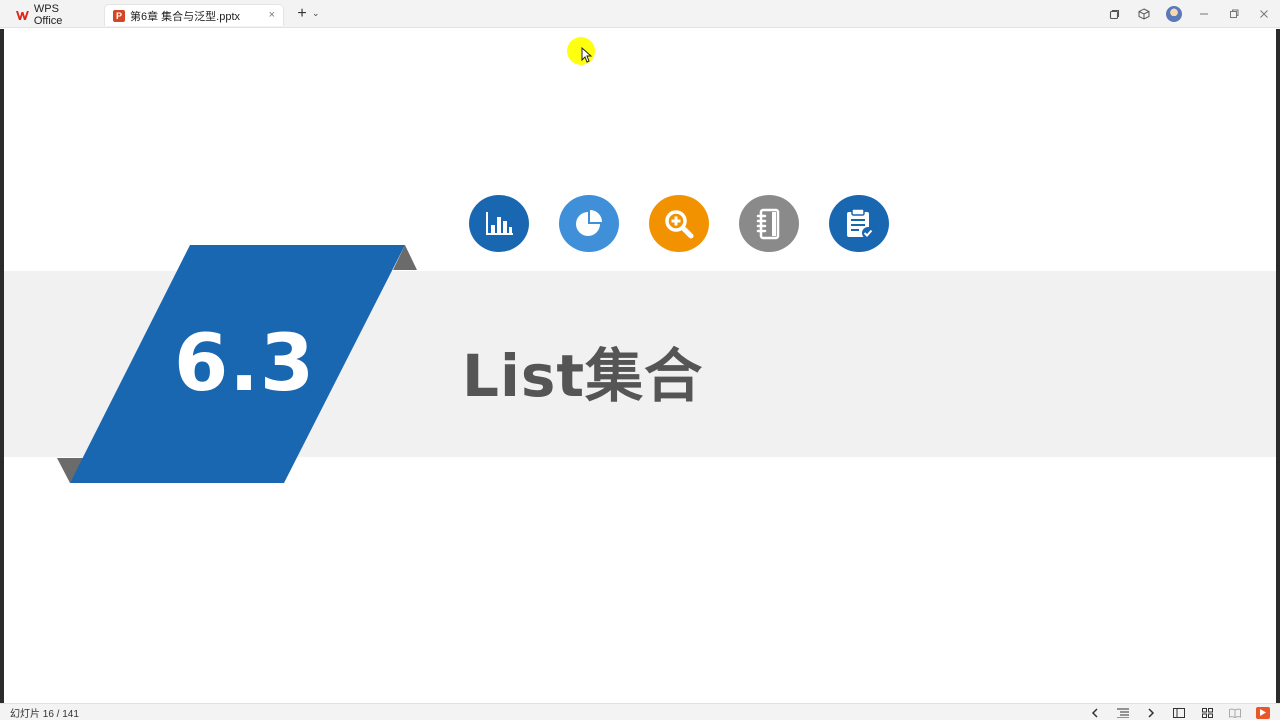 Image resolution: width=1280 pixels, height=721 pixels. Describe the element at coordinates (48, 15) in the screenshot. I see `tab-wps-office-label: WPS Office` at that location.